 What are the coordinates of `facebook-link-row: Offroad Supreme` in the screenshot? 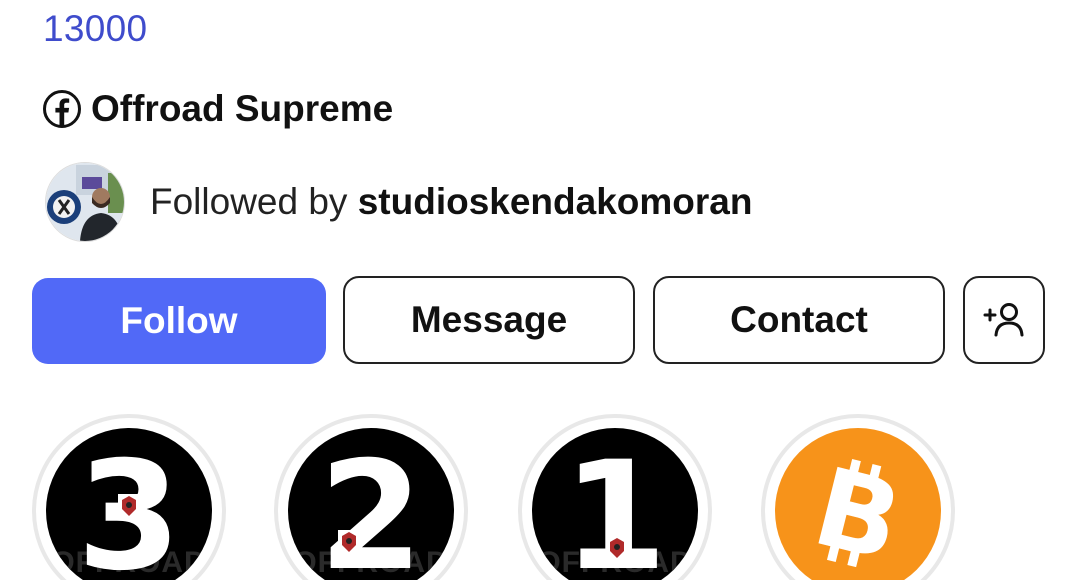 It's located at (217, 109).